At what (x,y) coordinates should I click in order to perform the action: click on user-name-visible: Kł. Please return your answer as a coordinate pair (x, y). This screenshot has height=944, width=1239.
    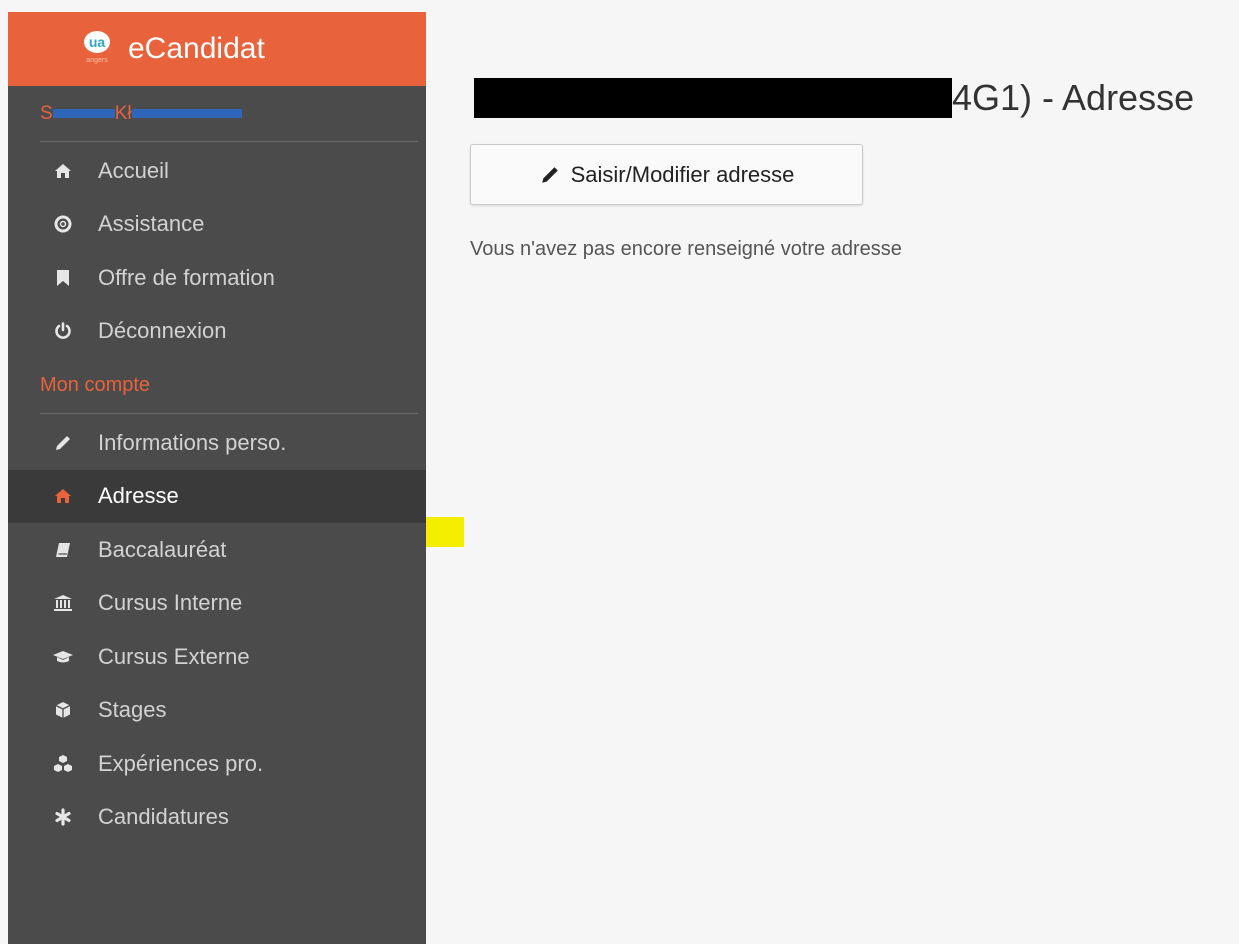
    Looking at the image, I should click on (123, 113).